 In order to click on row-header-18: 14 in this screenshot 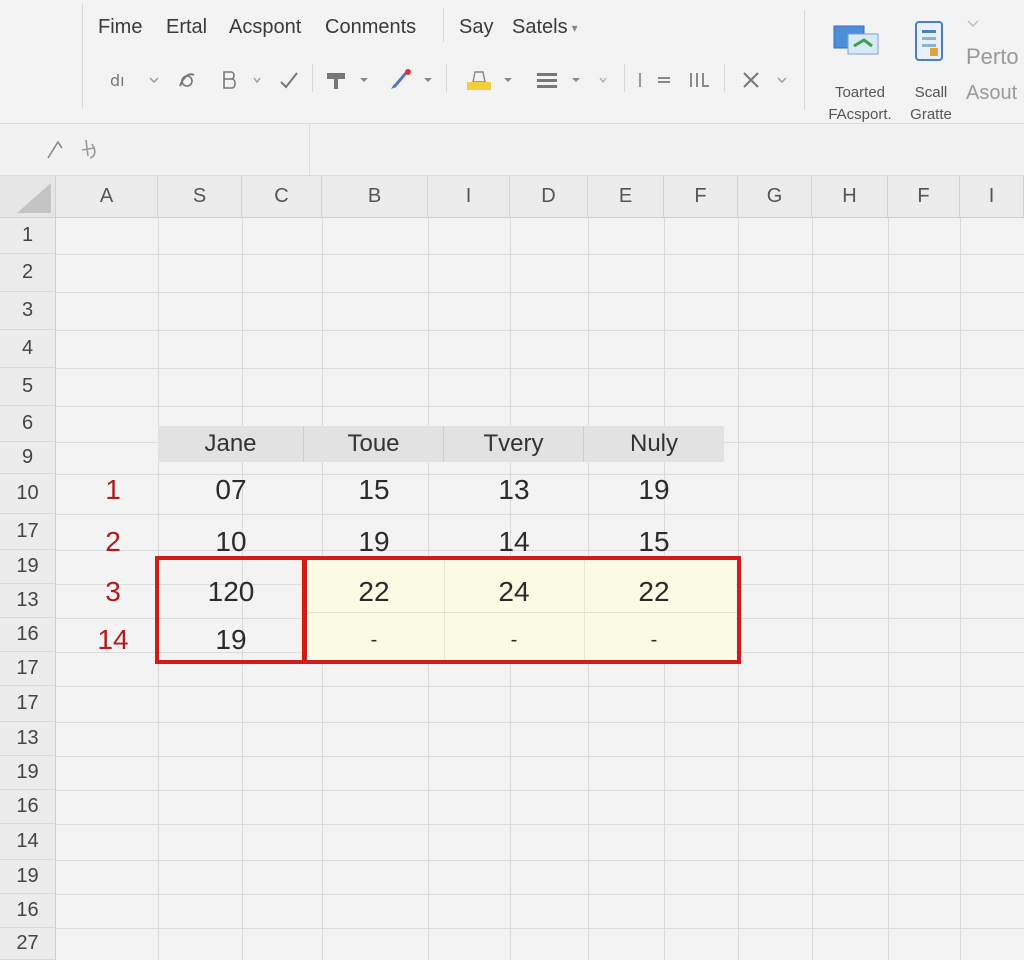, I will do `click(28, 842)`.